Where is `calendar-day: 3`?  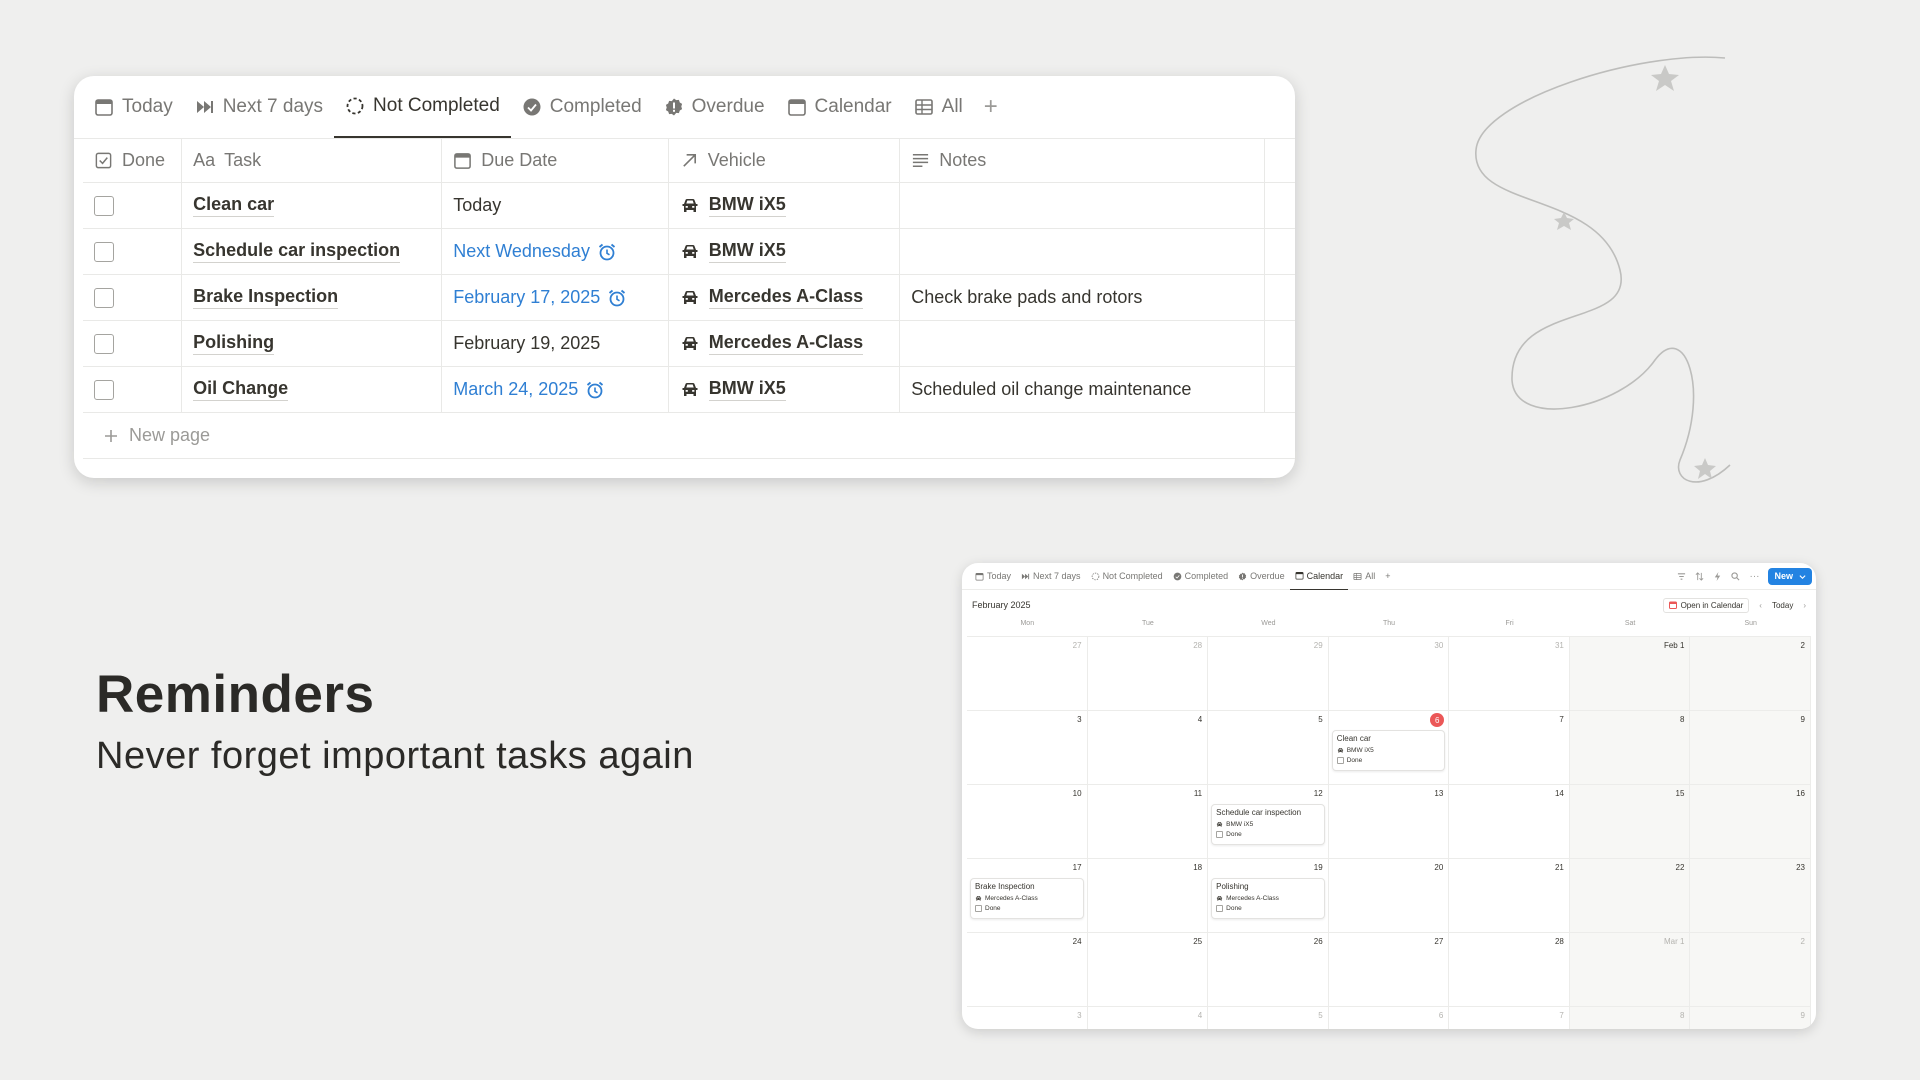 calendar-day: 3 is located at coordinates (1027, 748).